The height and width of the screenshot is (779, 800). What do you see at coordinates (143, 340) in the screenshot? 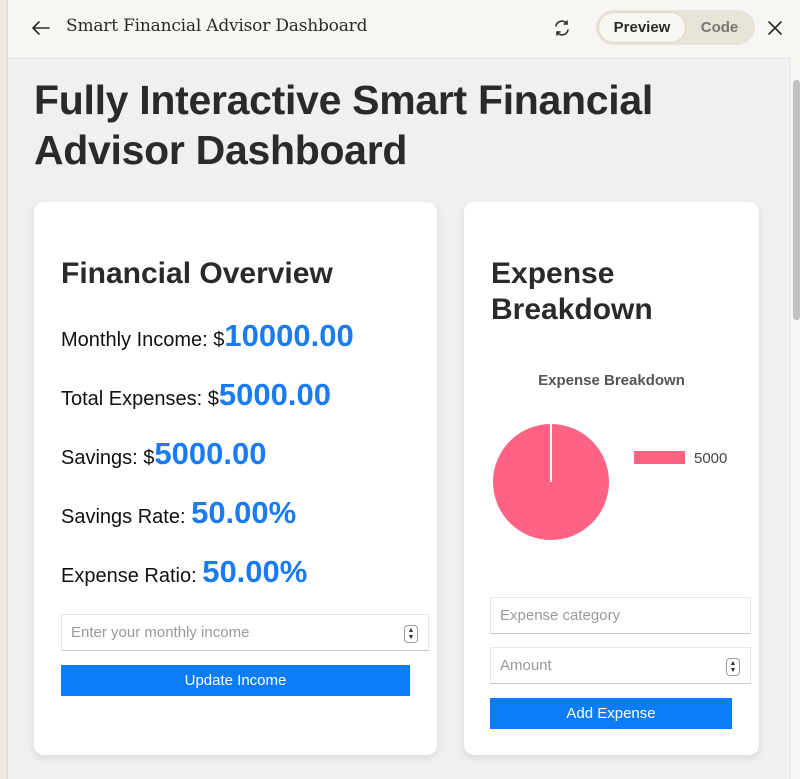
I see `stat-label: Monthly Income: $` at bounding box center [143, 340].